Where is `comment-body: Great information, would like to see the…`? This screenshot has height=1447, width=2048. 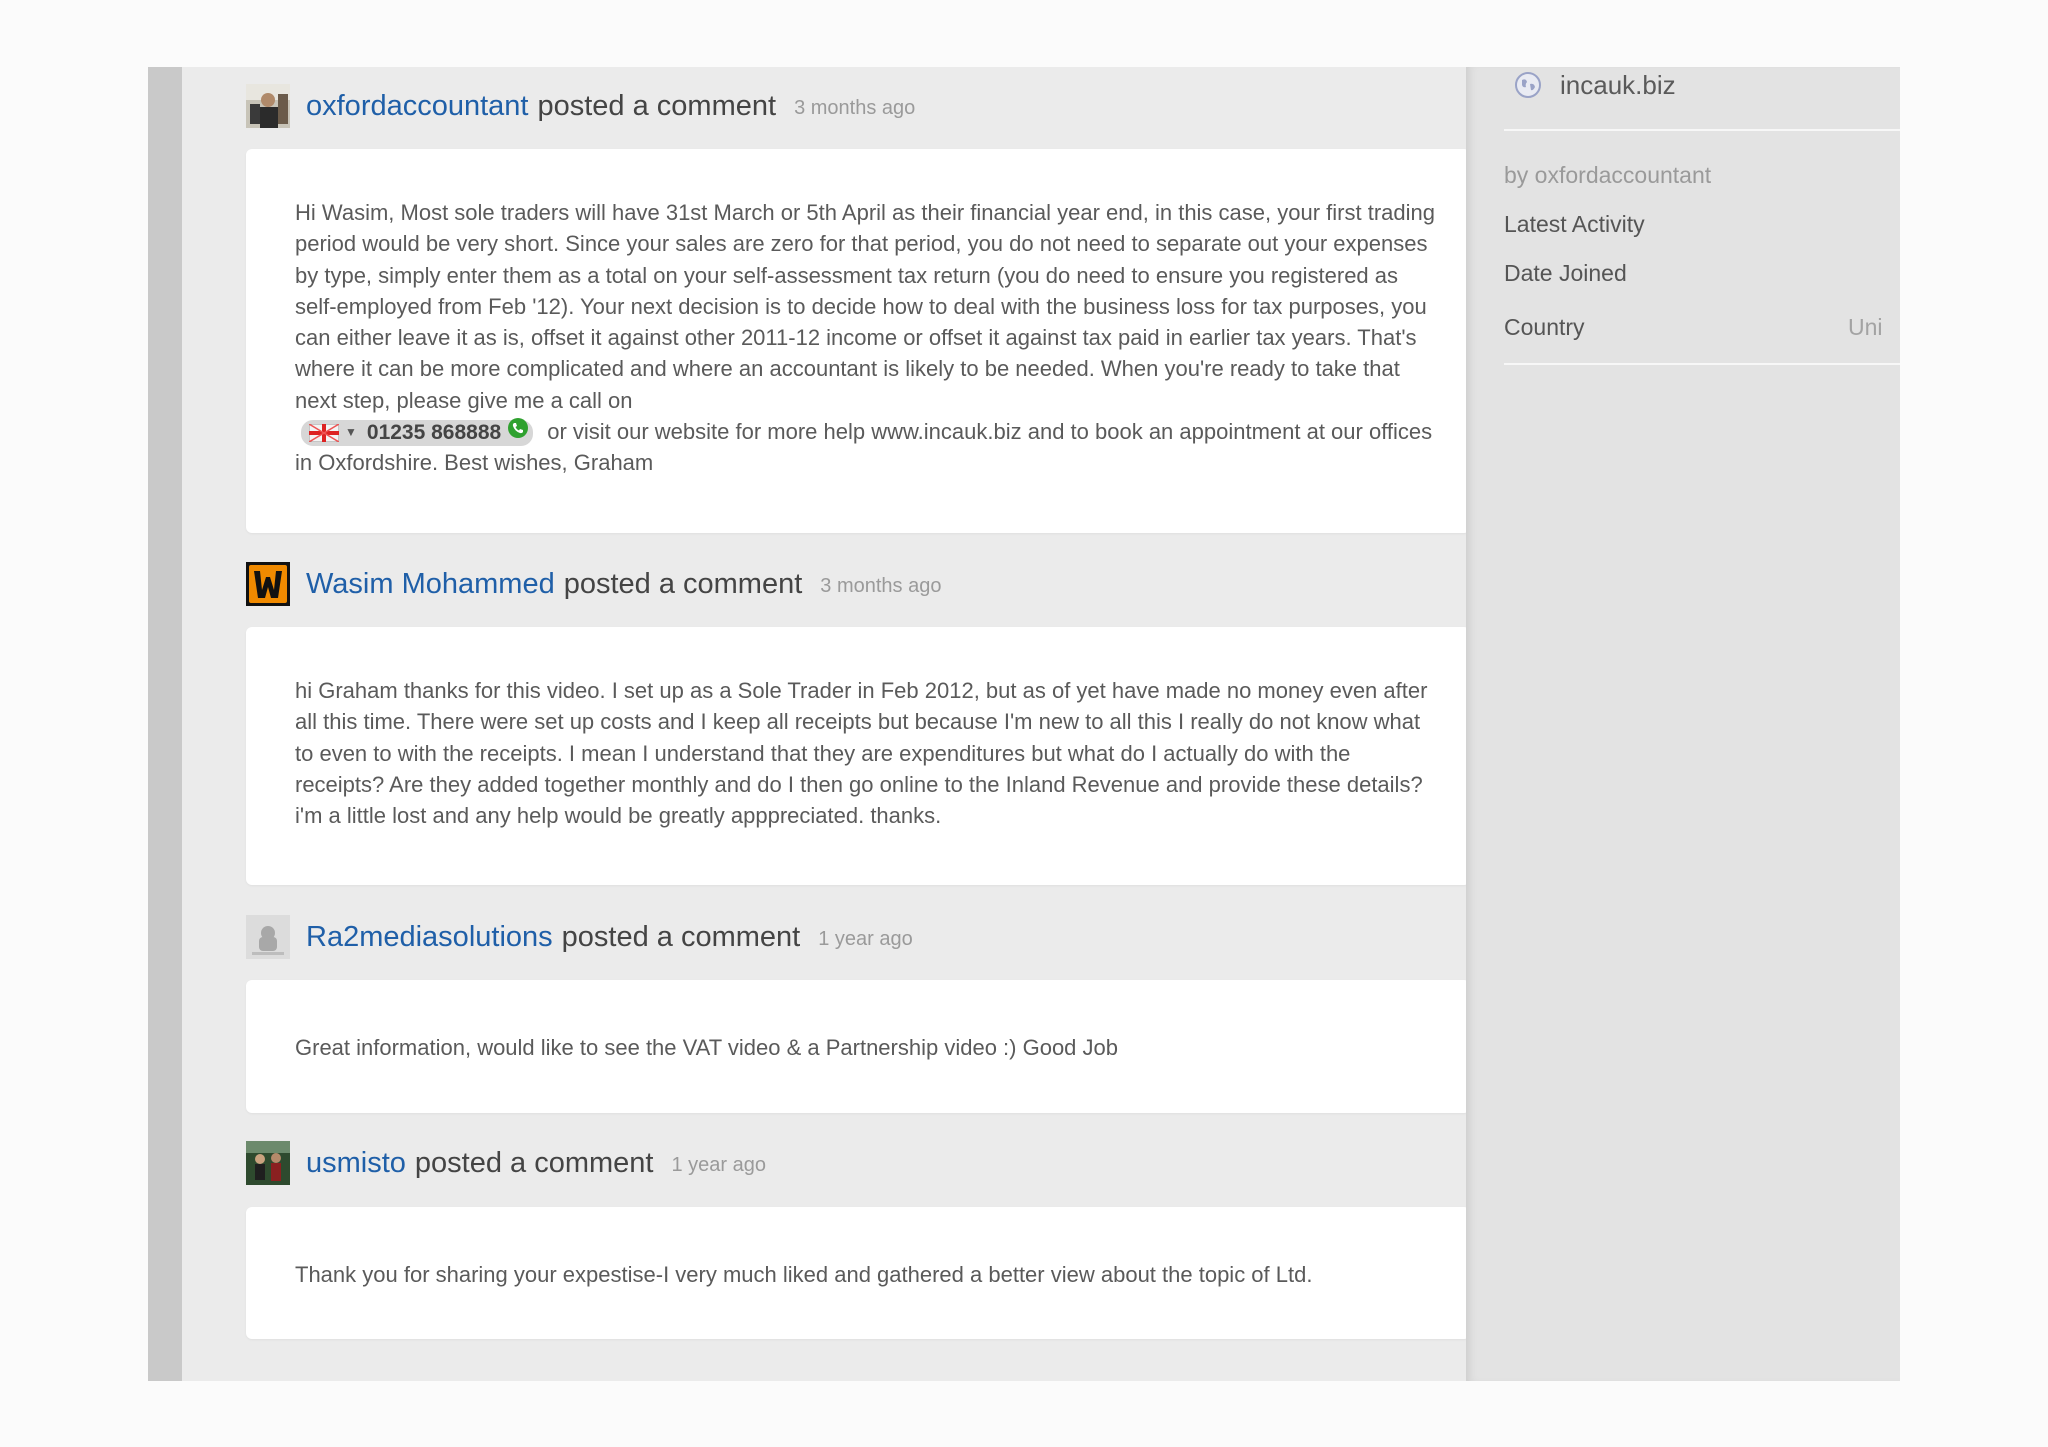
comment-body: Great information, would like to see the… is located at coordinates (706, 1047).